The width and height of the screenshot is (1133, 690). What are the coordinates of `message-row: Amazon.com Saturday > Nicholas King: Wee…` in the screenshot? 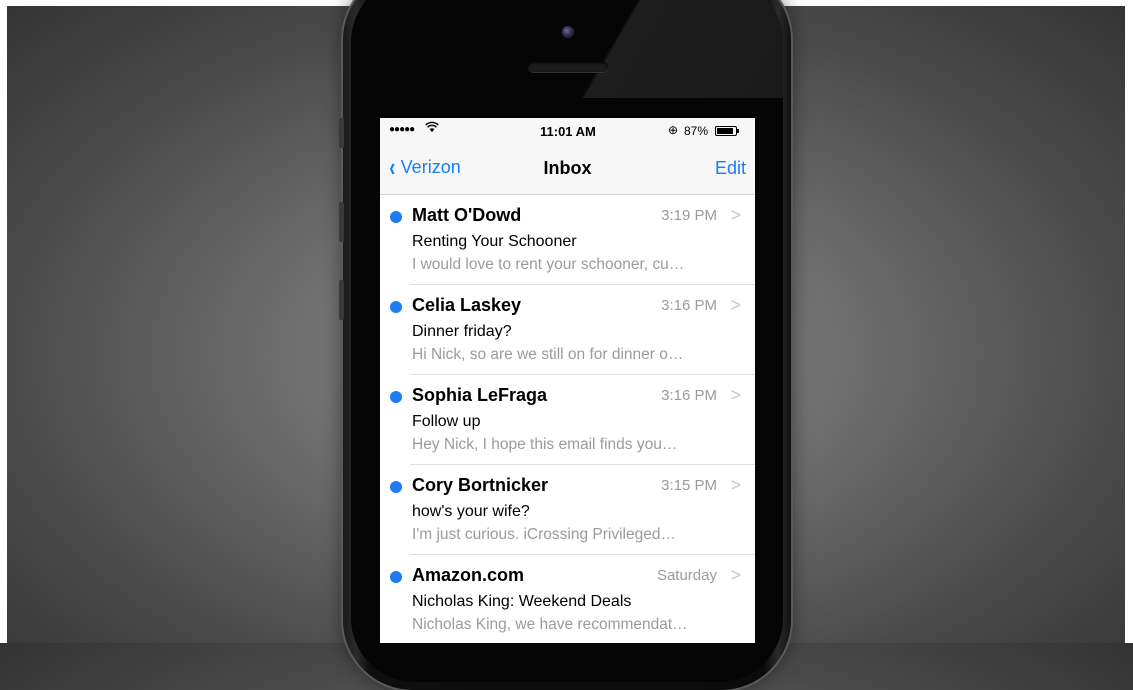 It's located at (572, 599).